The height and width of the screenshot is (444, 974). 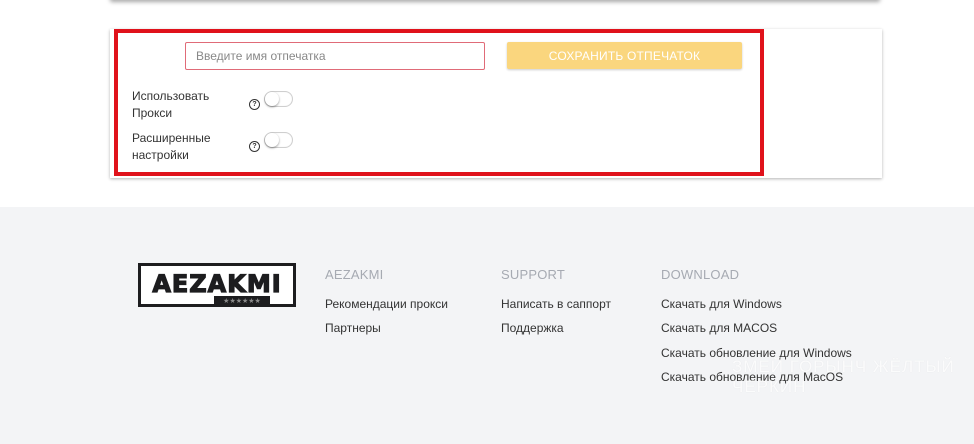 I want to click on footer-link-support: Поддержка, so click(x=532, y=328).